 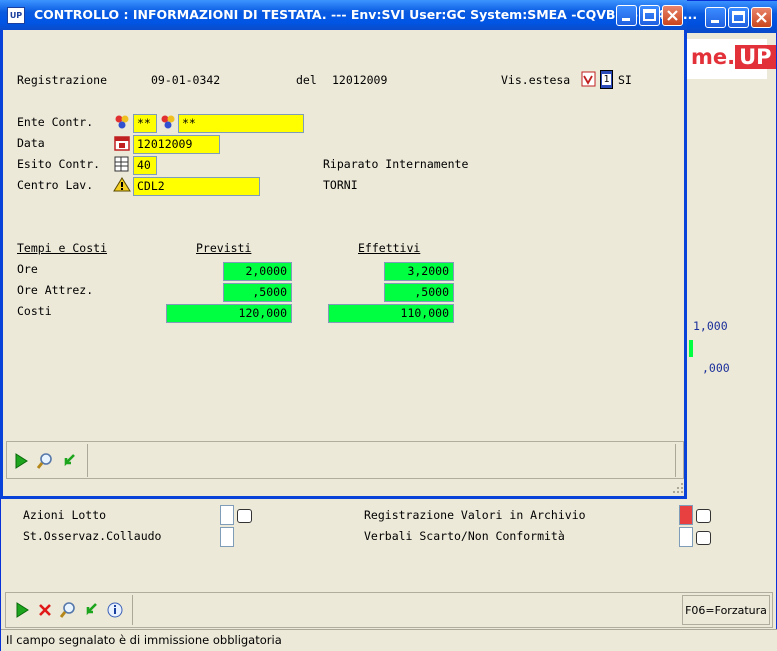 I want to click on action-registrazione-valori-button, so click(x=703, y=516).